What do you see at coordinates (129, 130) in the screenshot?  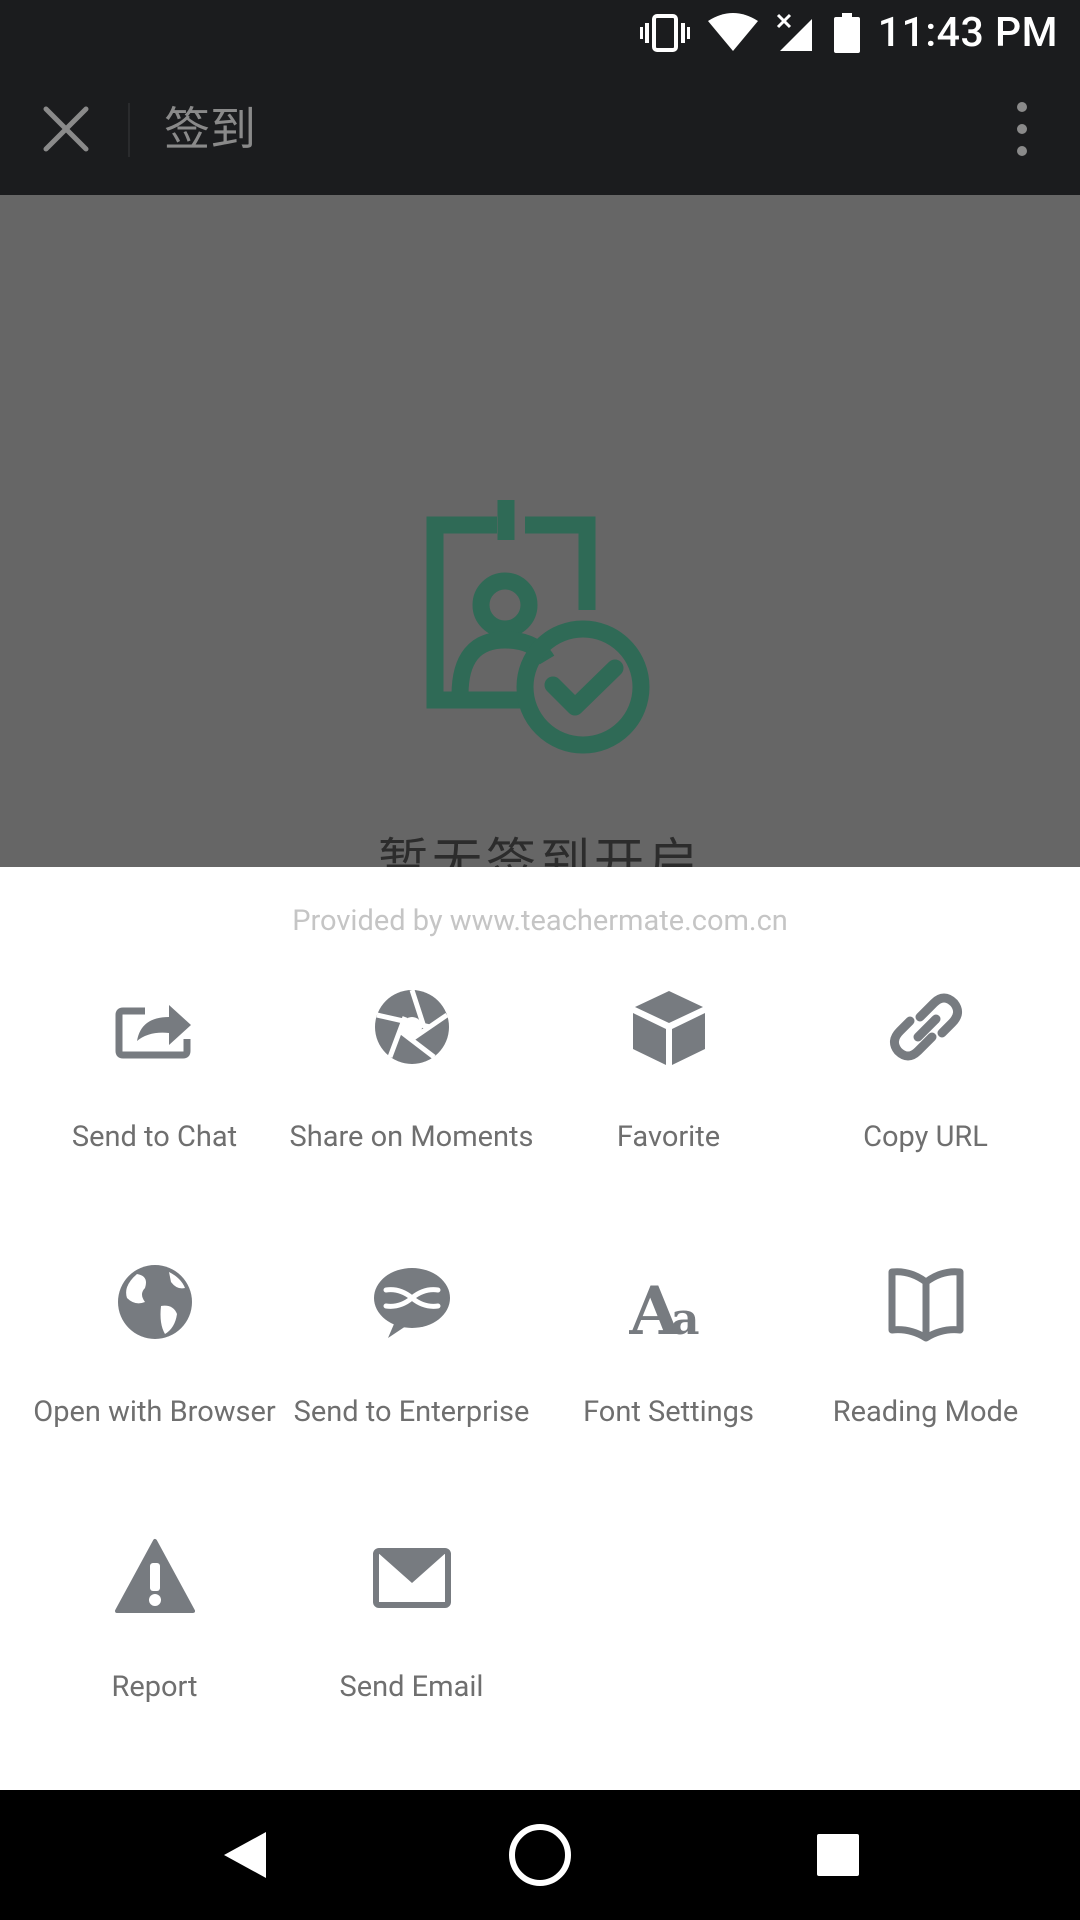 I see `title-divider` at bounding box center [129, 130].